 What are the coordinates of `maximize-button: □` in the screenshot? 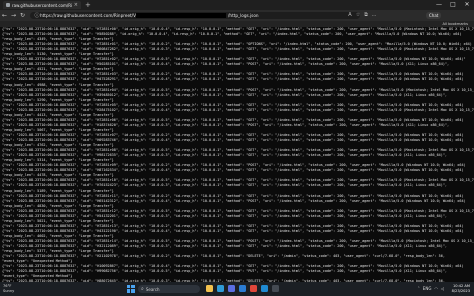 It's located at (453, 5).